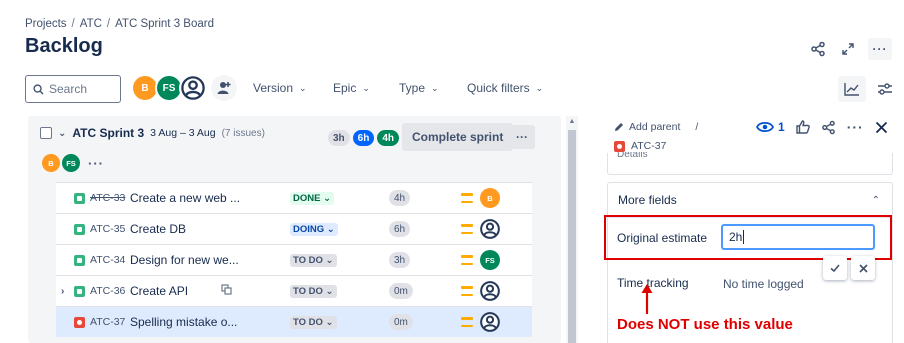 This screenshot has height=343, width=904. Describe the element at coordinates (62, 291) in the screenshot. I see `chevron-right-icon: ›` at that location.